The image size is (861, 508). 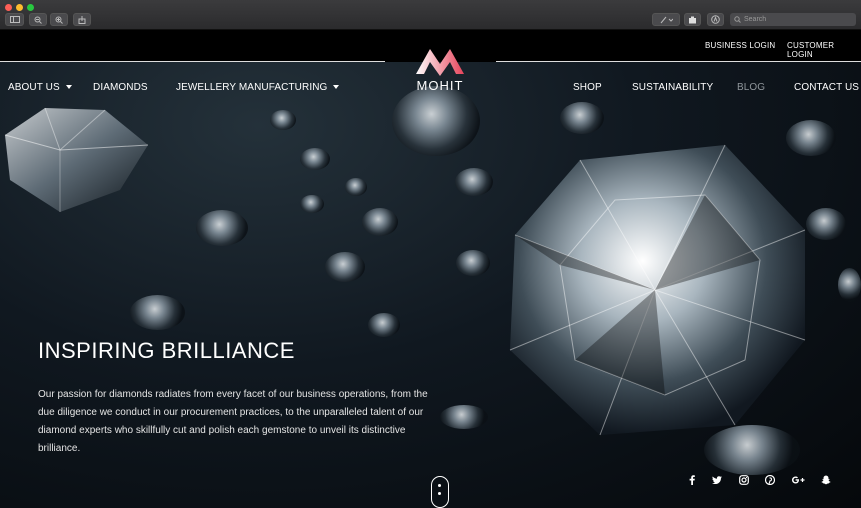 I want to click on nav-about-us-label: ABOUT US, so click(x=34, y=87).